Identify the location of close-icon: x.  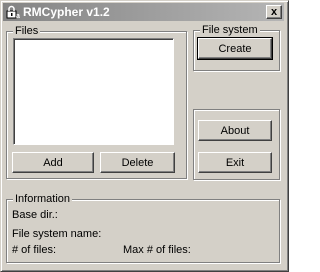
(274, 12).